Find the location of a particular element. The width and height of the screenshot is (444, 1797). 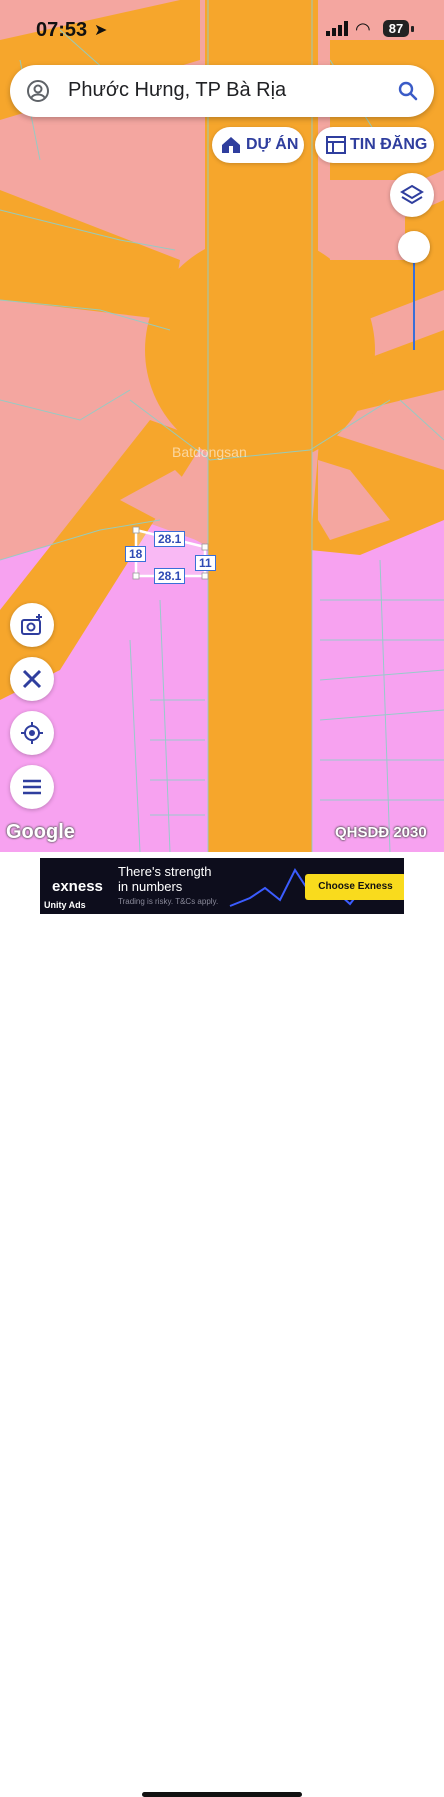

plot-dimension-bottom: 28.1 is located at coordinates (170, 576).